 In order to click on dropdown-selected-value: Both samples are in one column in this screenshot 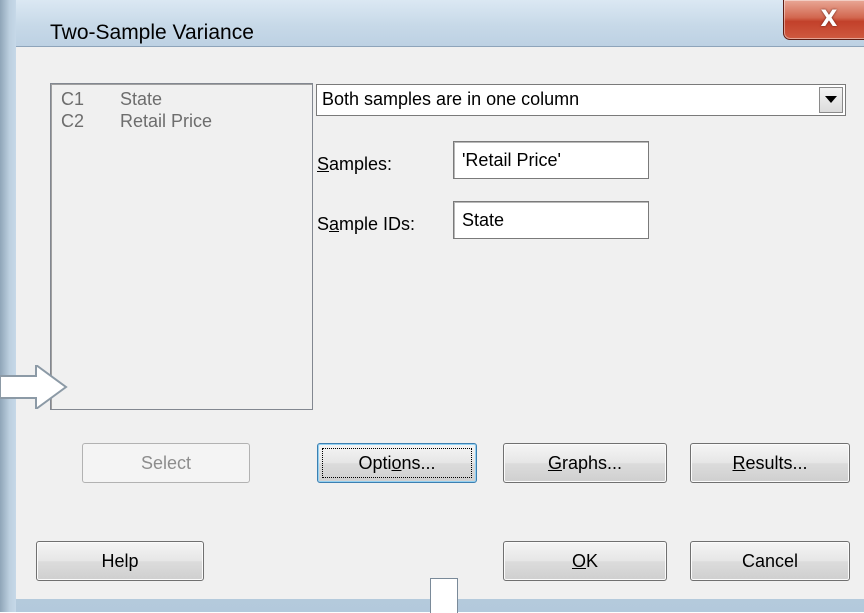, I will do `click(451, 99)`.